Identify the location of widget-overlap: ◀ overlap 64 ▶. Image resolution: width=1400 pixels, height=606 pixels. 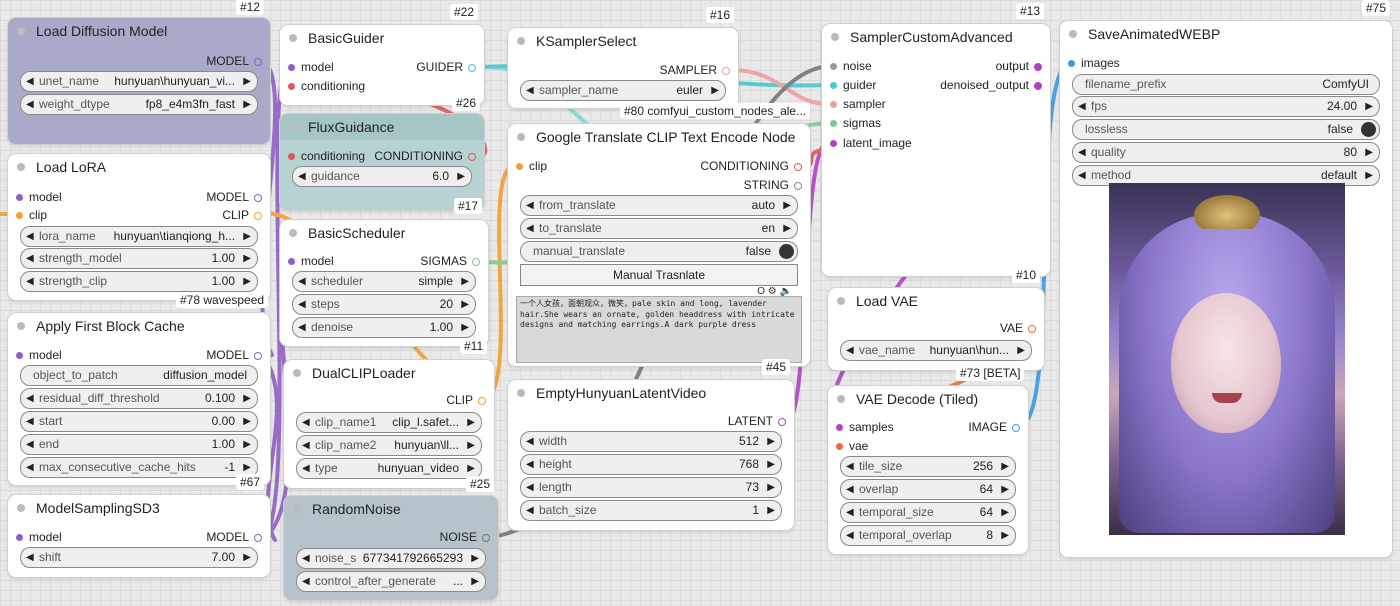
(928, 489).